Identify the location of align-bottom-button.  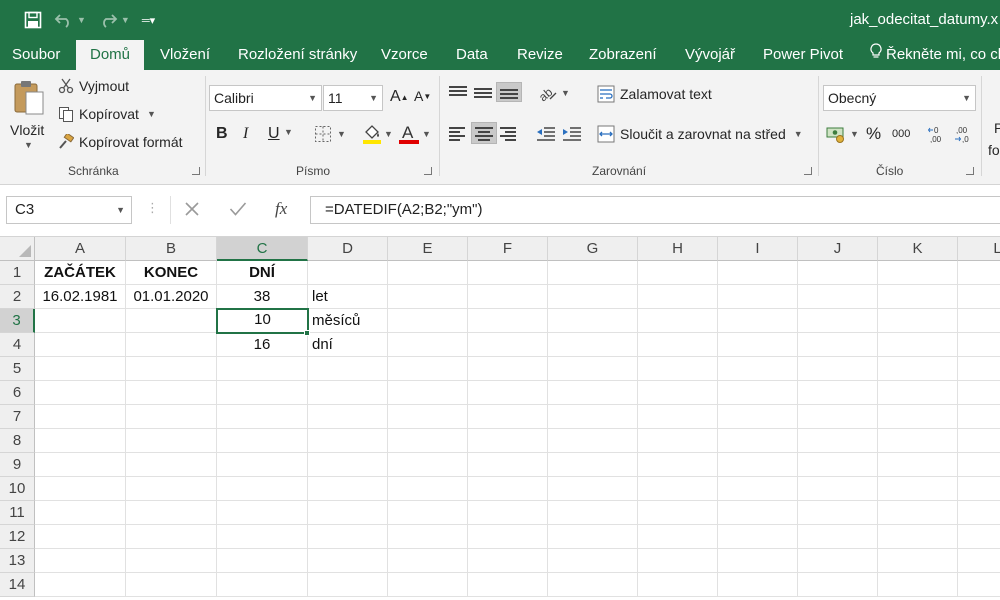
(509, 92).